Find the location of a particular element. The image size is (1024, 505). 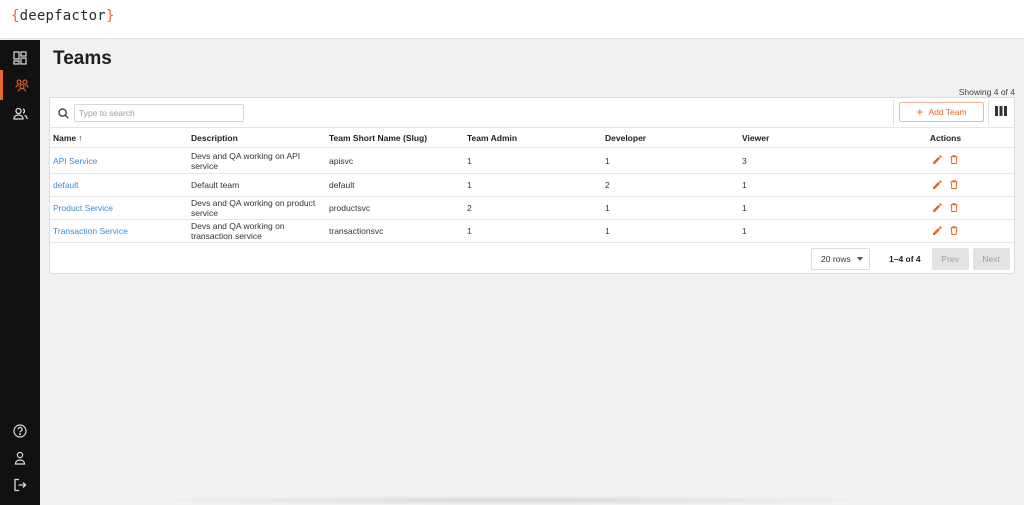

teams-icon is located at coordinates (21, 85).